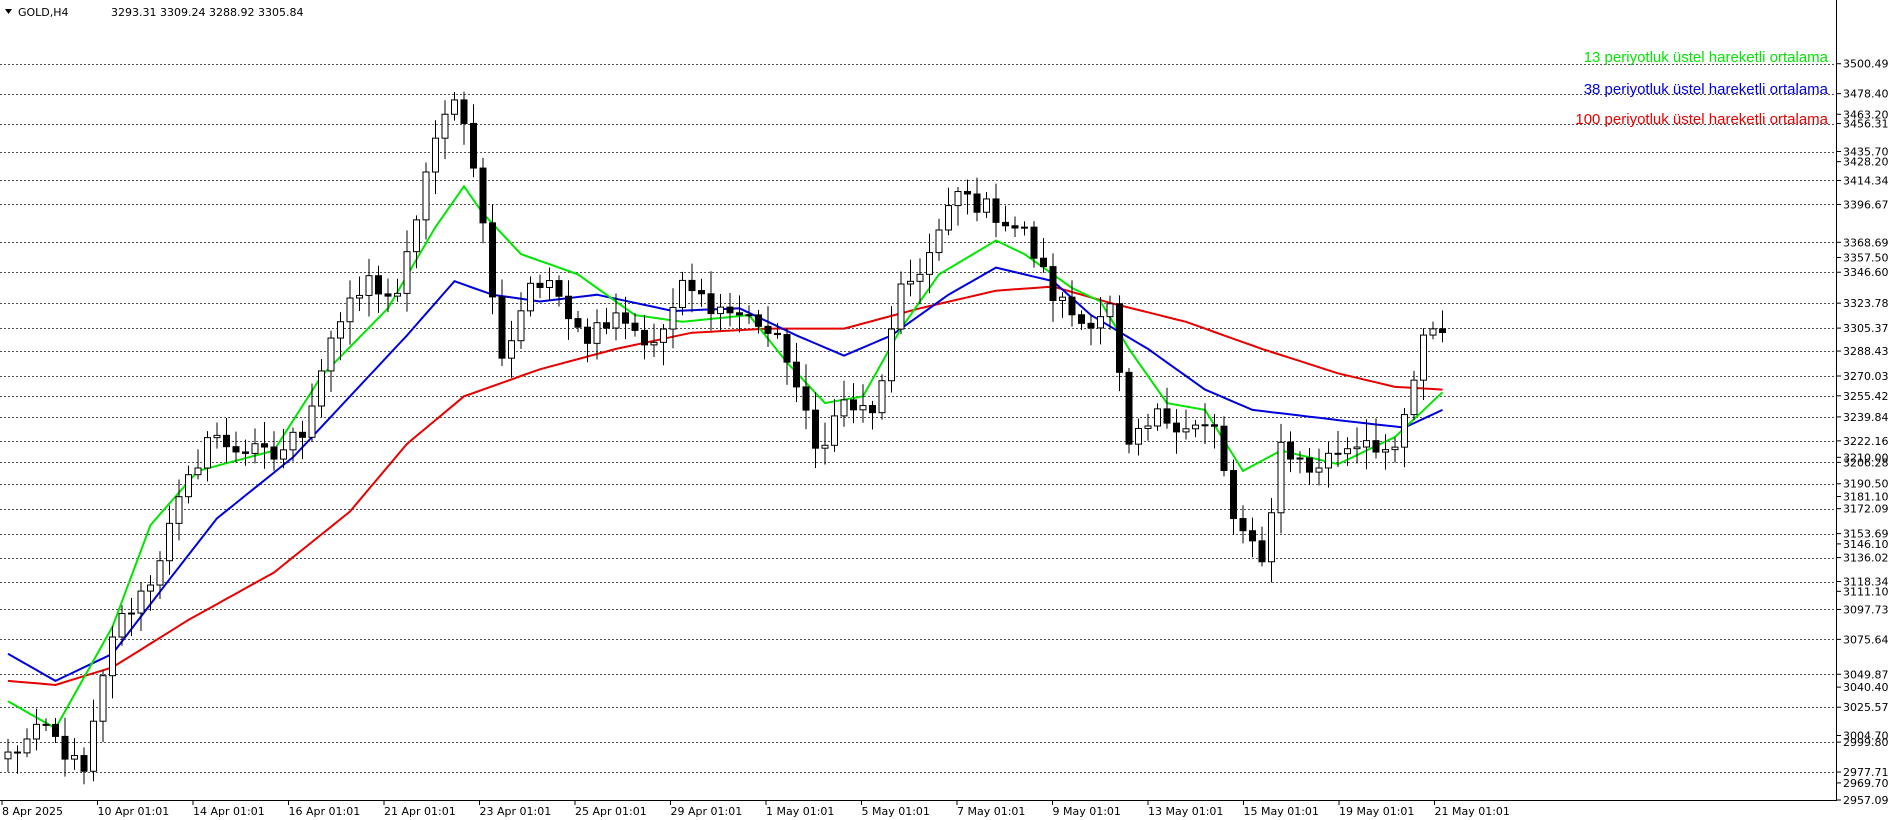  What do you see at coordinates (1866, 303) in the screenshot?
I see `price-label: 3323.78` at bounding box center [1866, 303].